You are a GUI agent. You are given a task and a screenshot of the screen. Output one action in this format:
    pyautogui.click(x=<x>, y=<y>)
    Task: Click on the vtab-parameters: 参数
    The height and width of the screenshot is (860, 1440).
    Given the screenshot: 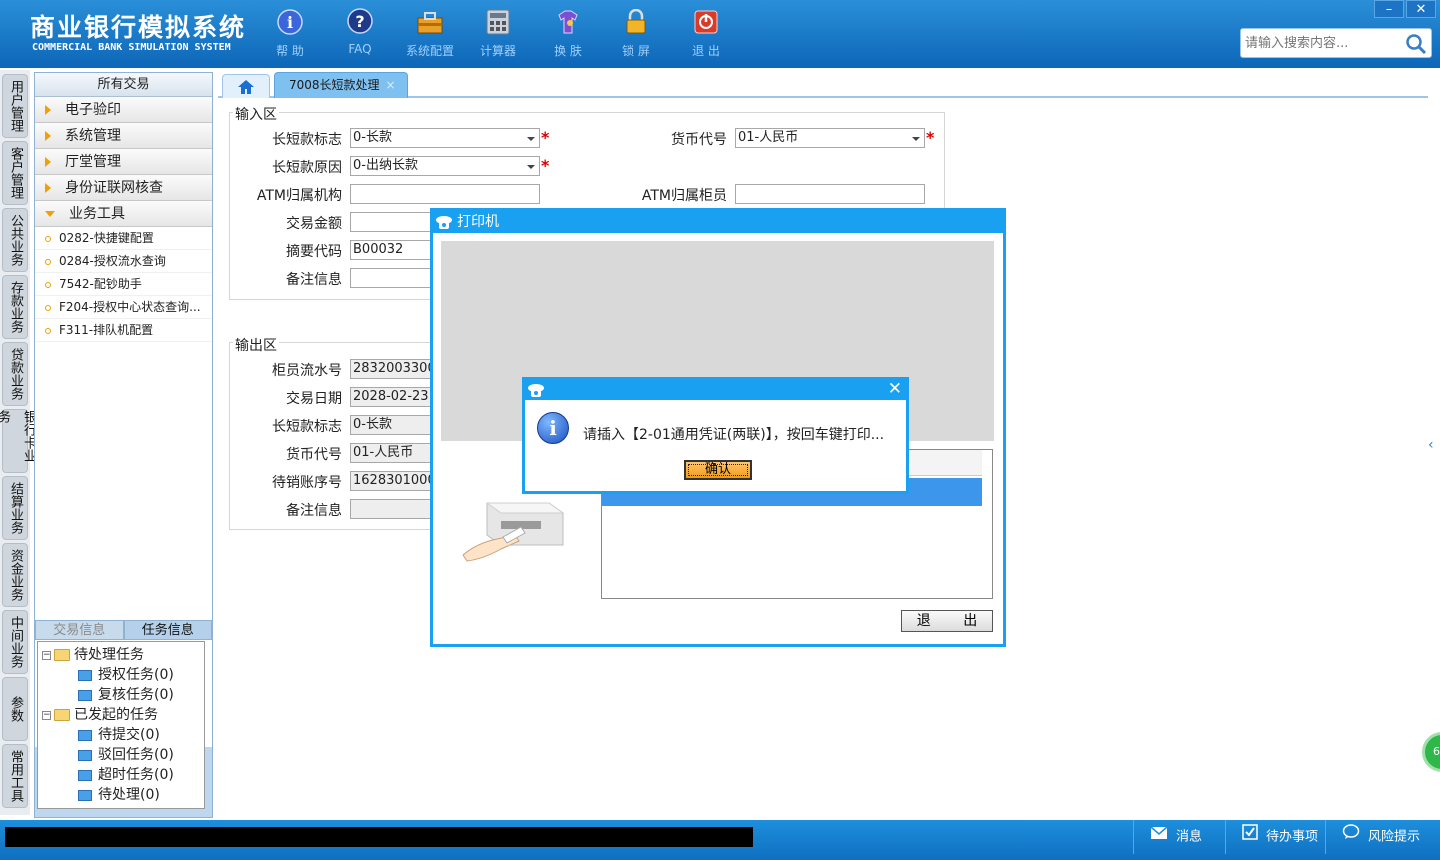 What is the action you would take?
    pyautogui.click(x=15, y=709)
    